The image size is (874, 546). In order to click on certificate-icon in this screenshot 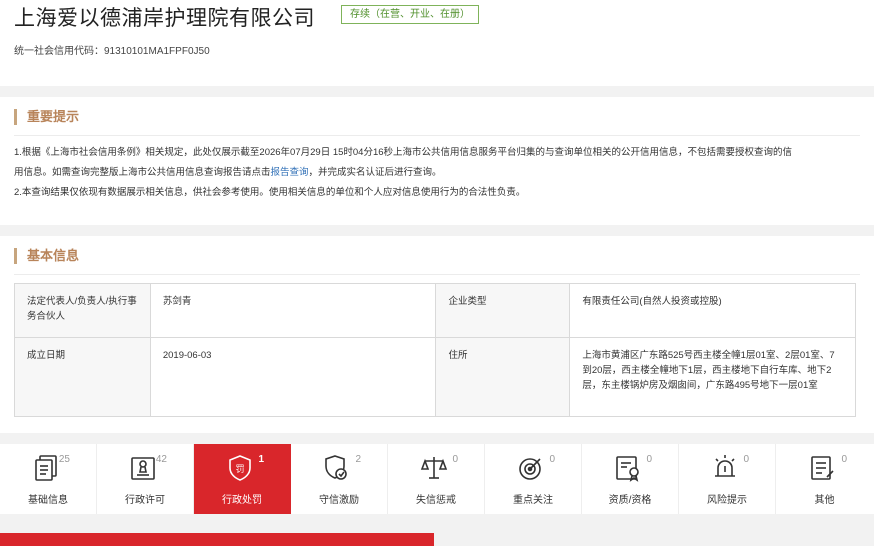, I will do `click(628, 468)`.